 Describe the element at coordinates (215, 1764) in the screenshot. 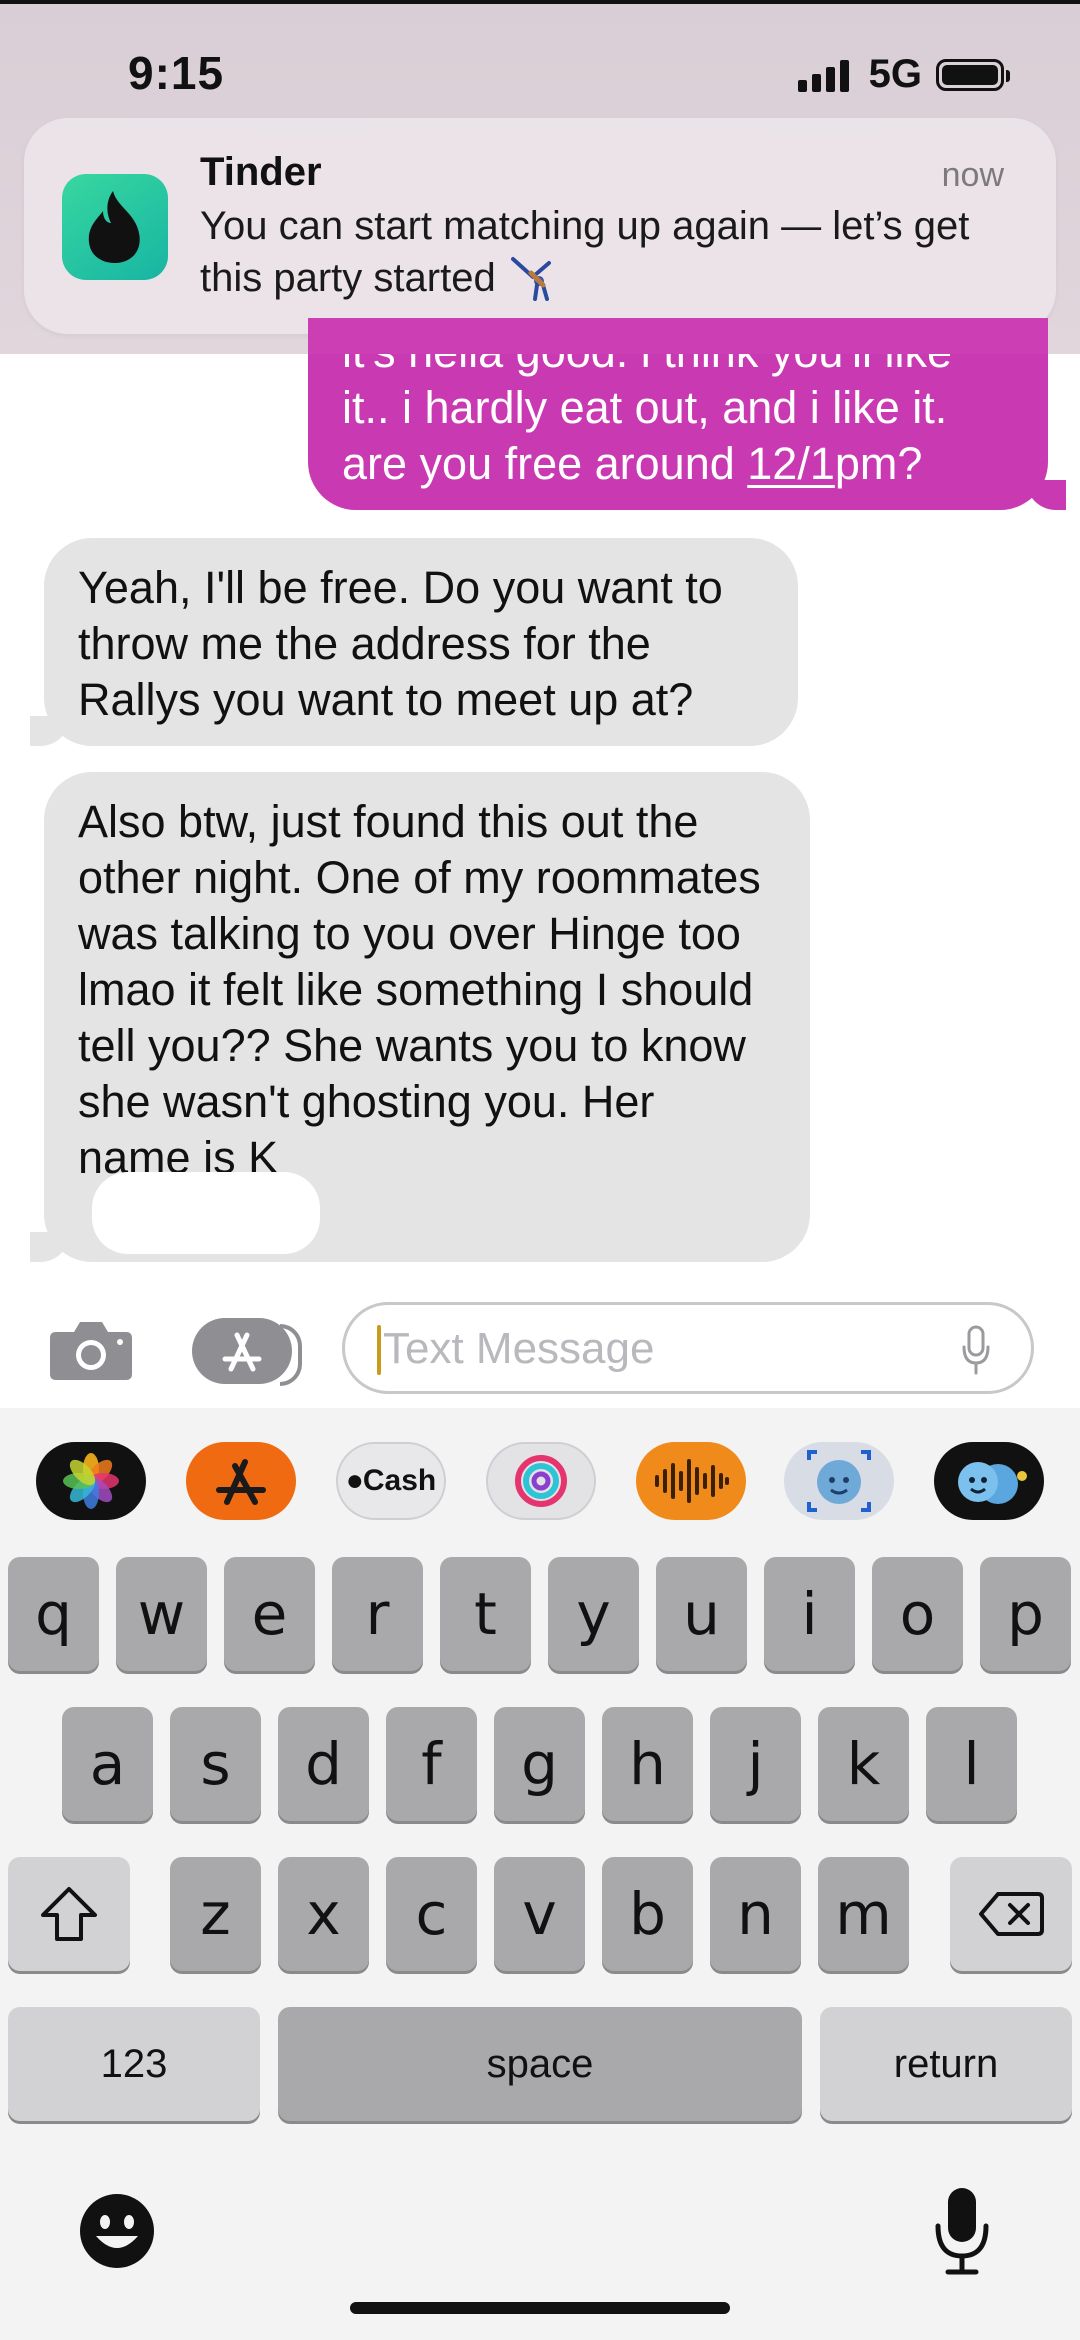

I see `key-s: s` at that location.